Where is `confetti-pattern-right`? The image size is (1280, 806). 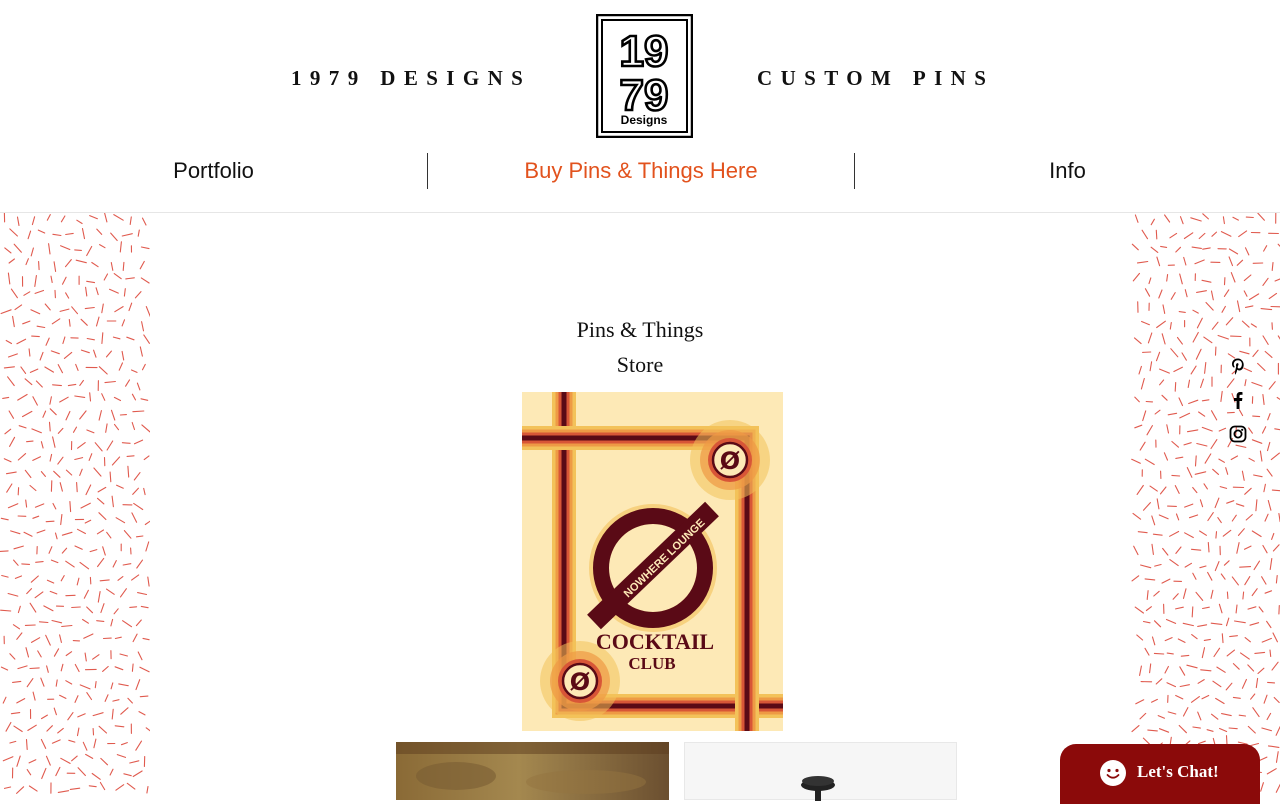 confetti-pattern-right is located at coordinates (1205, 506).